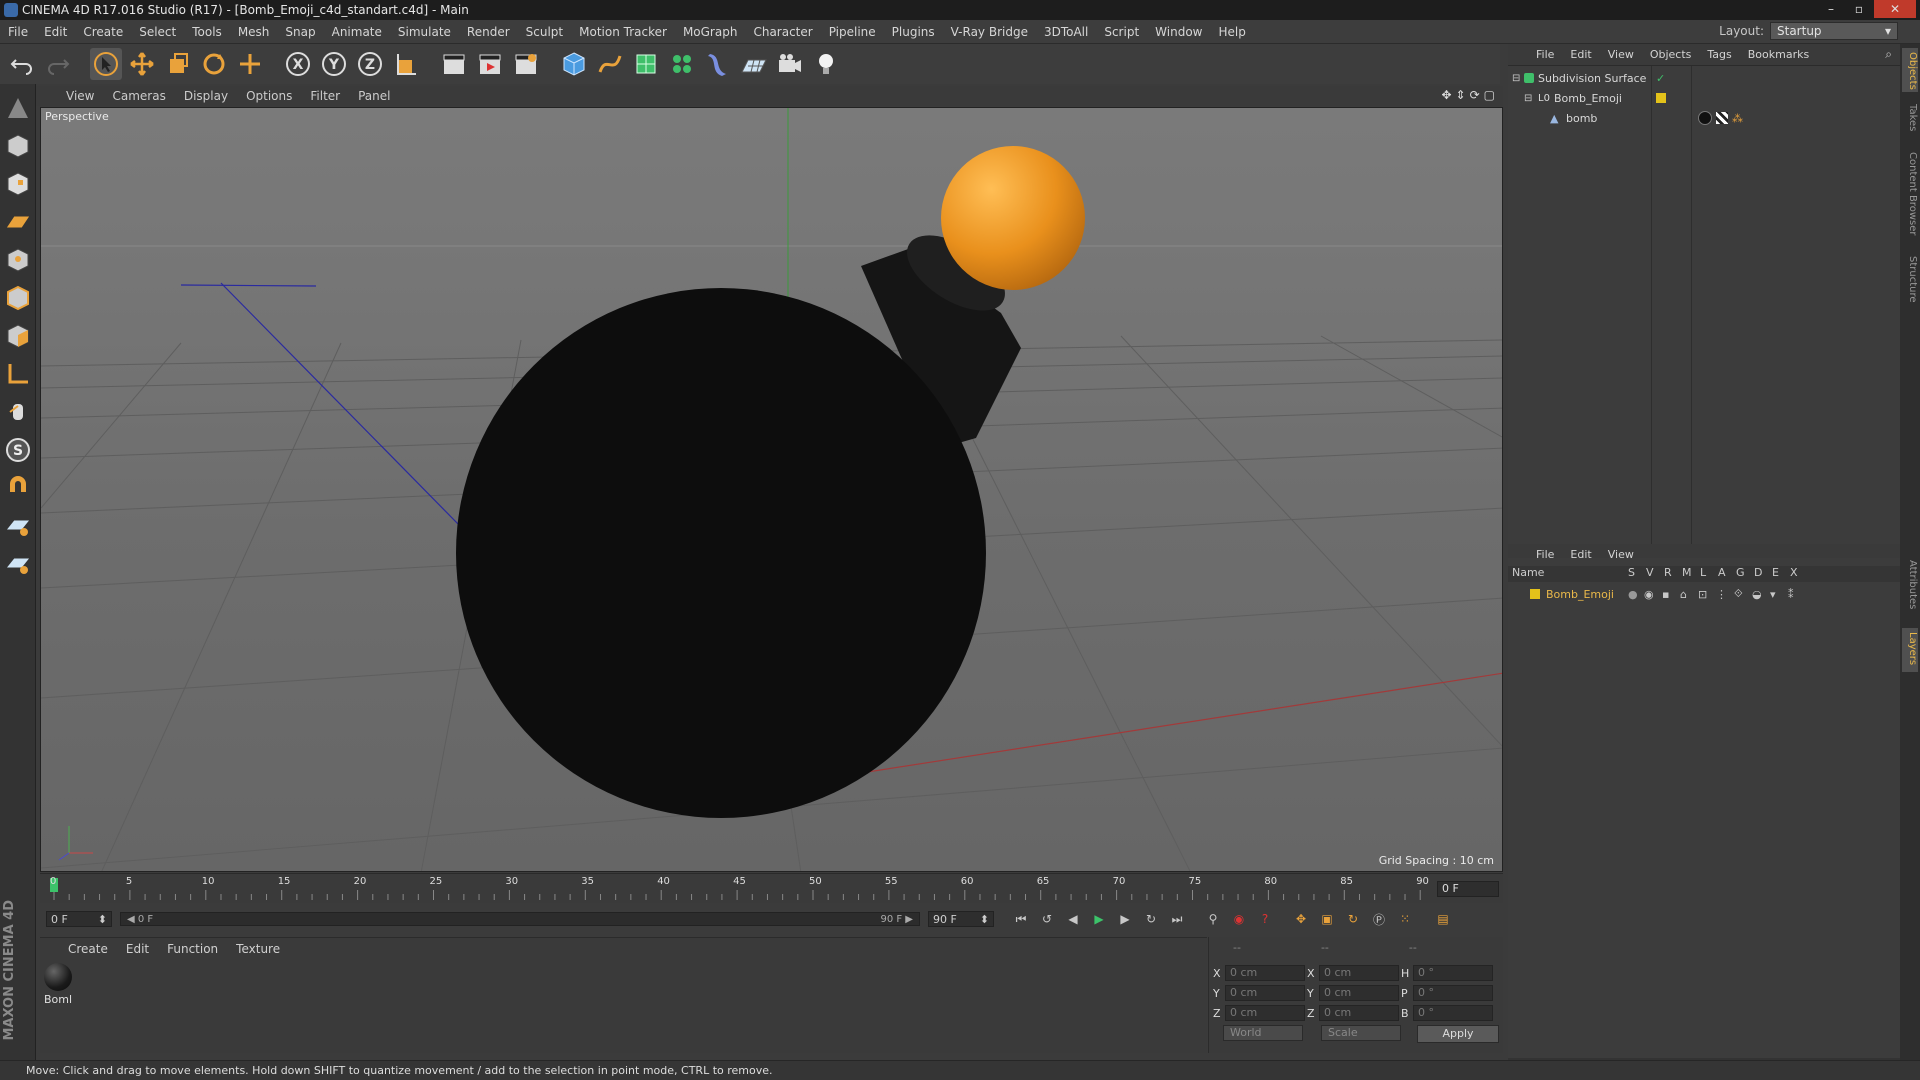  Describe the element at coordinates (1757, 594) in the screenshot. I see `deformers-icon: ◒` at that location.